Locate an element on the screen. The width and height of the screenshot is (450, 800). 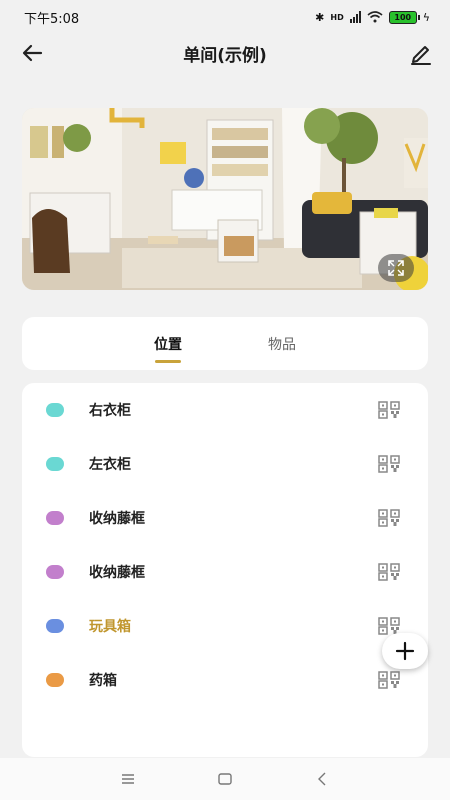
location-label: 药箱 is located at coordinates (103, 681).